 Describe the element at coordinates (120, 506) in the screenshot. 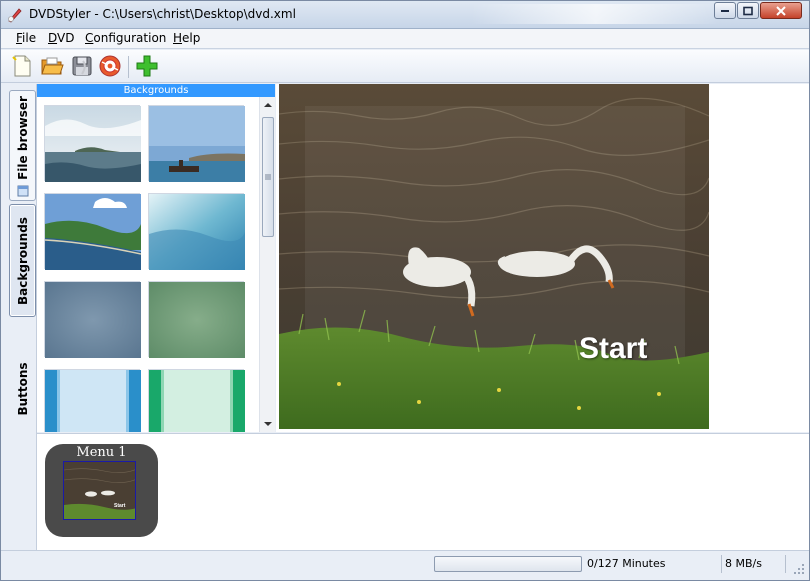

I see `svg-text: Start` at that location.